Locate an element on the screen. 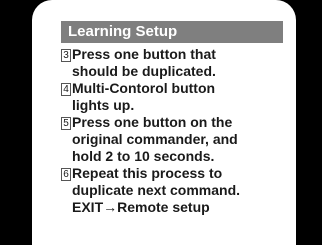  exit-hint: EXIT→Remote setup is located at coordinates (174, 207).